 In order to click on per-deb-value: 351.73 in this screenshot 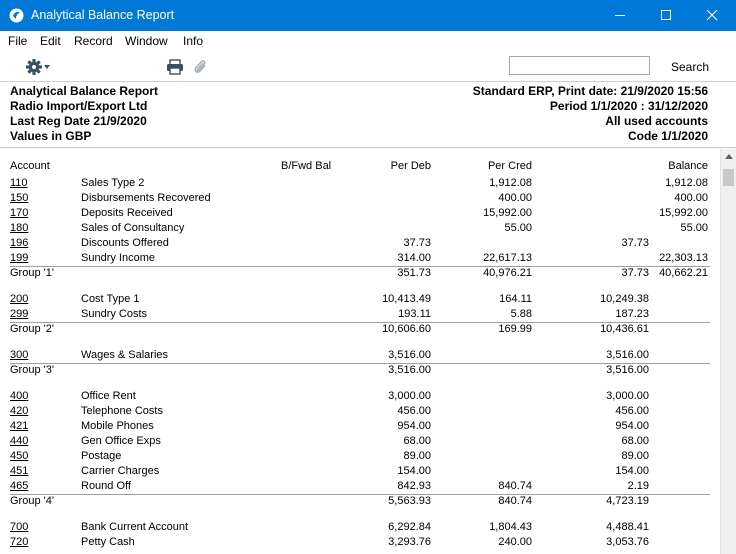, I will do `click(414, 273)`.